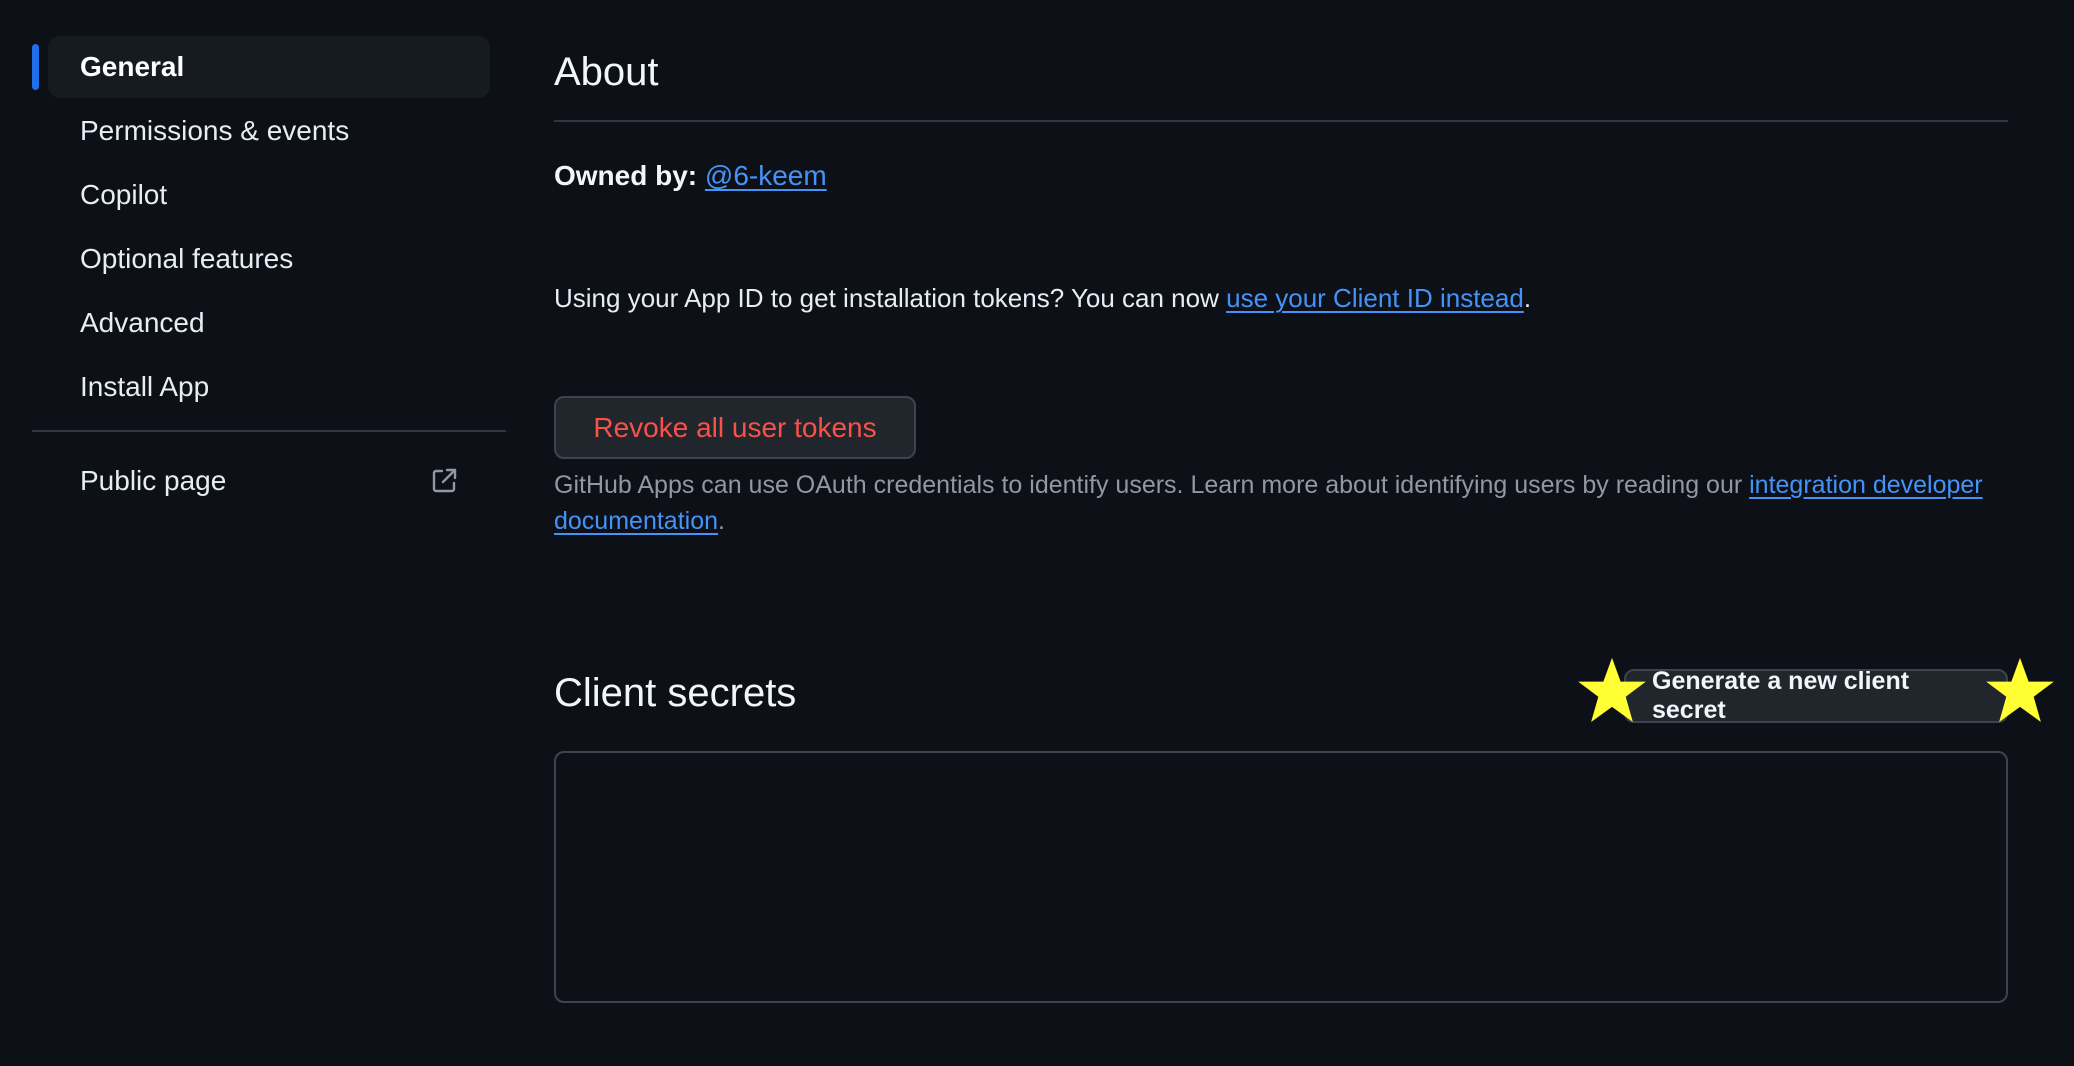 The image size is (2074, 1066). Describe the element at coordinates (187, 258) in the screenshot. I see `sidebar-item-label: Optional features` at that location.